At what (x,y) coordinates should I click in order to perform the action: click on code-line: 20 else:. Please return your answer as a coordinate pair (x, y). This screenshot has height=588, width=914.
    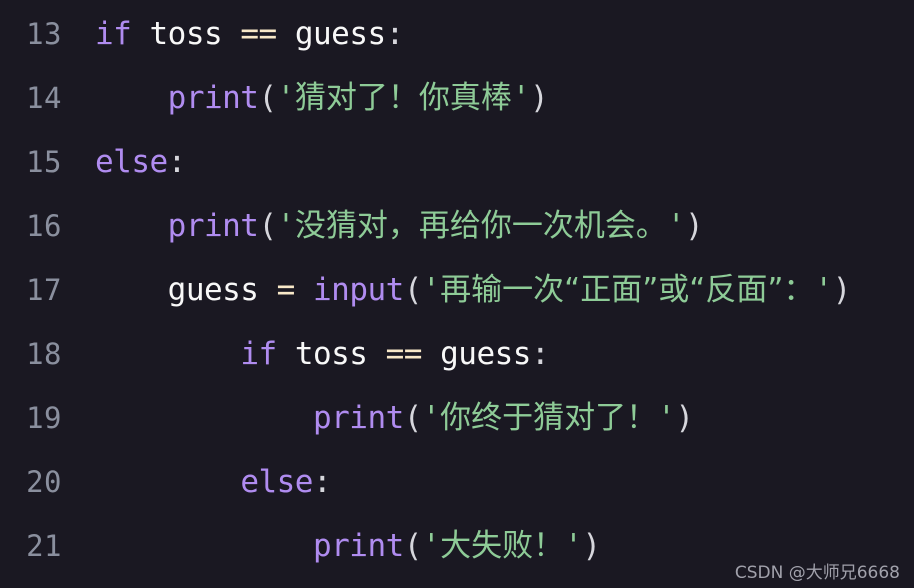
    Looking at the image, I should click on (457, 482).